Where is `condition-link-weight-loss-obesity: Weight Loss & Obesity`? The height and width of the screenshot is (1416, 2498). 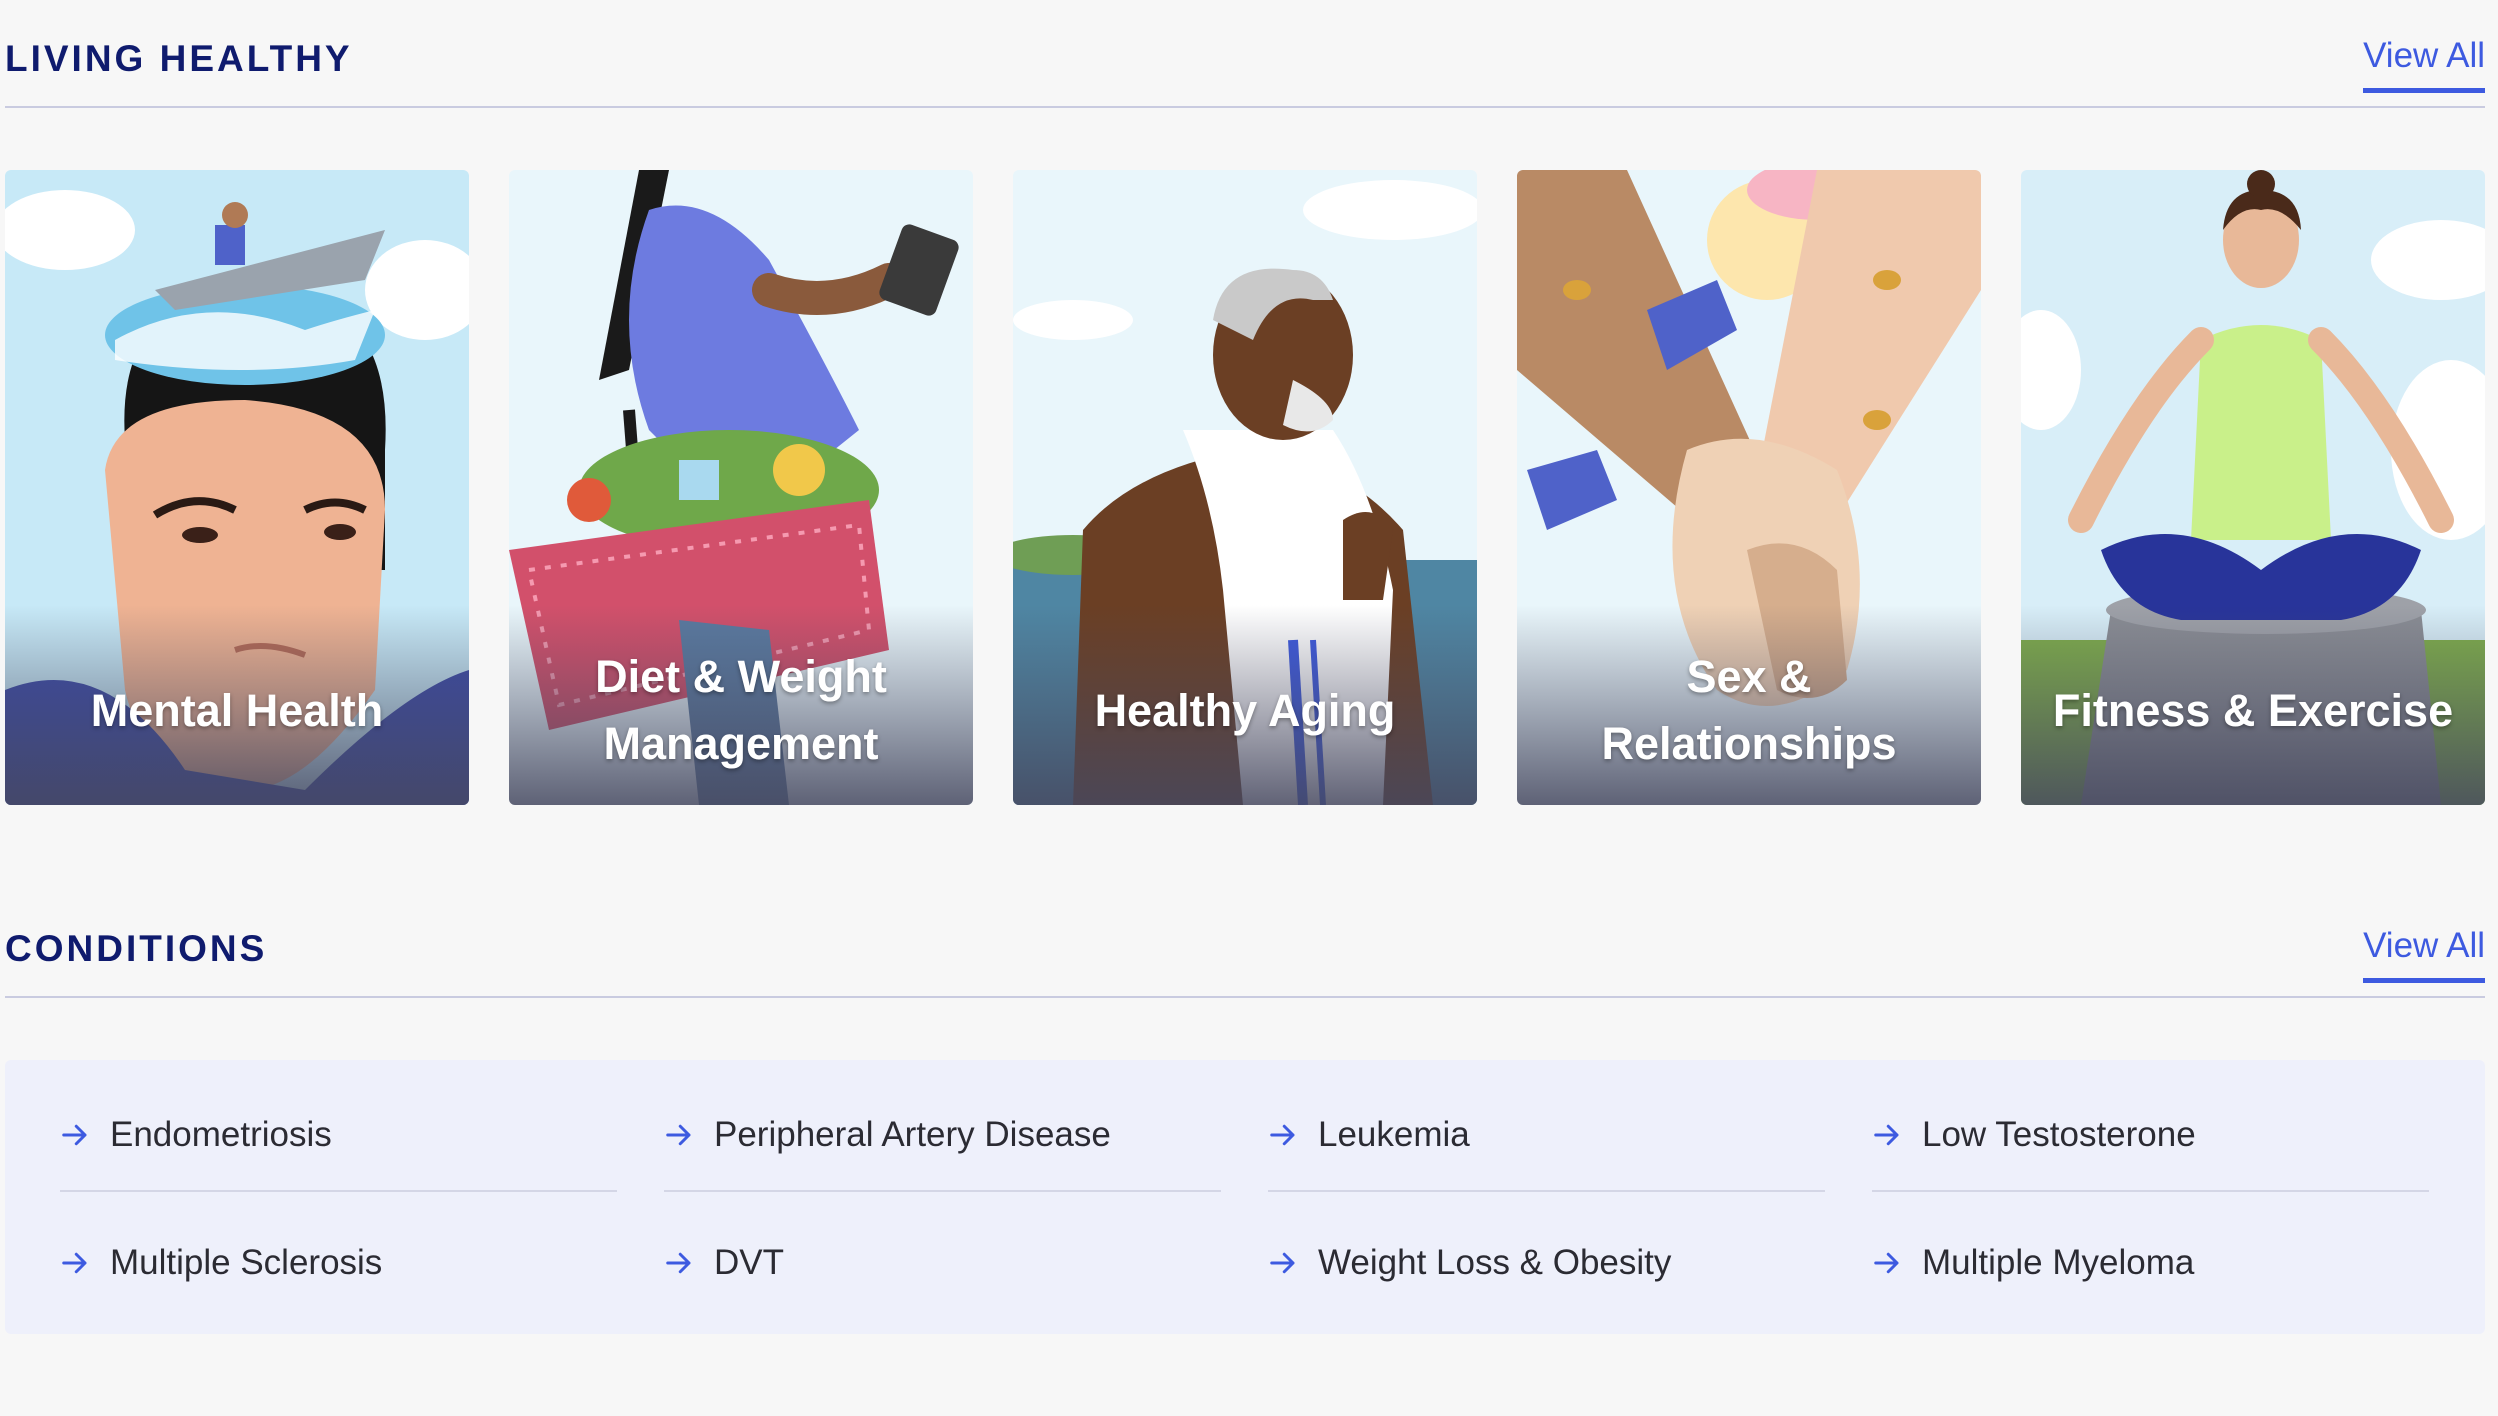 condition-link-weight-loss-obesity: Weight Loss & Obesity is located at coordinates (1546, 1263).